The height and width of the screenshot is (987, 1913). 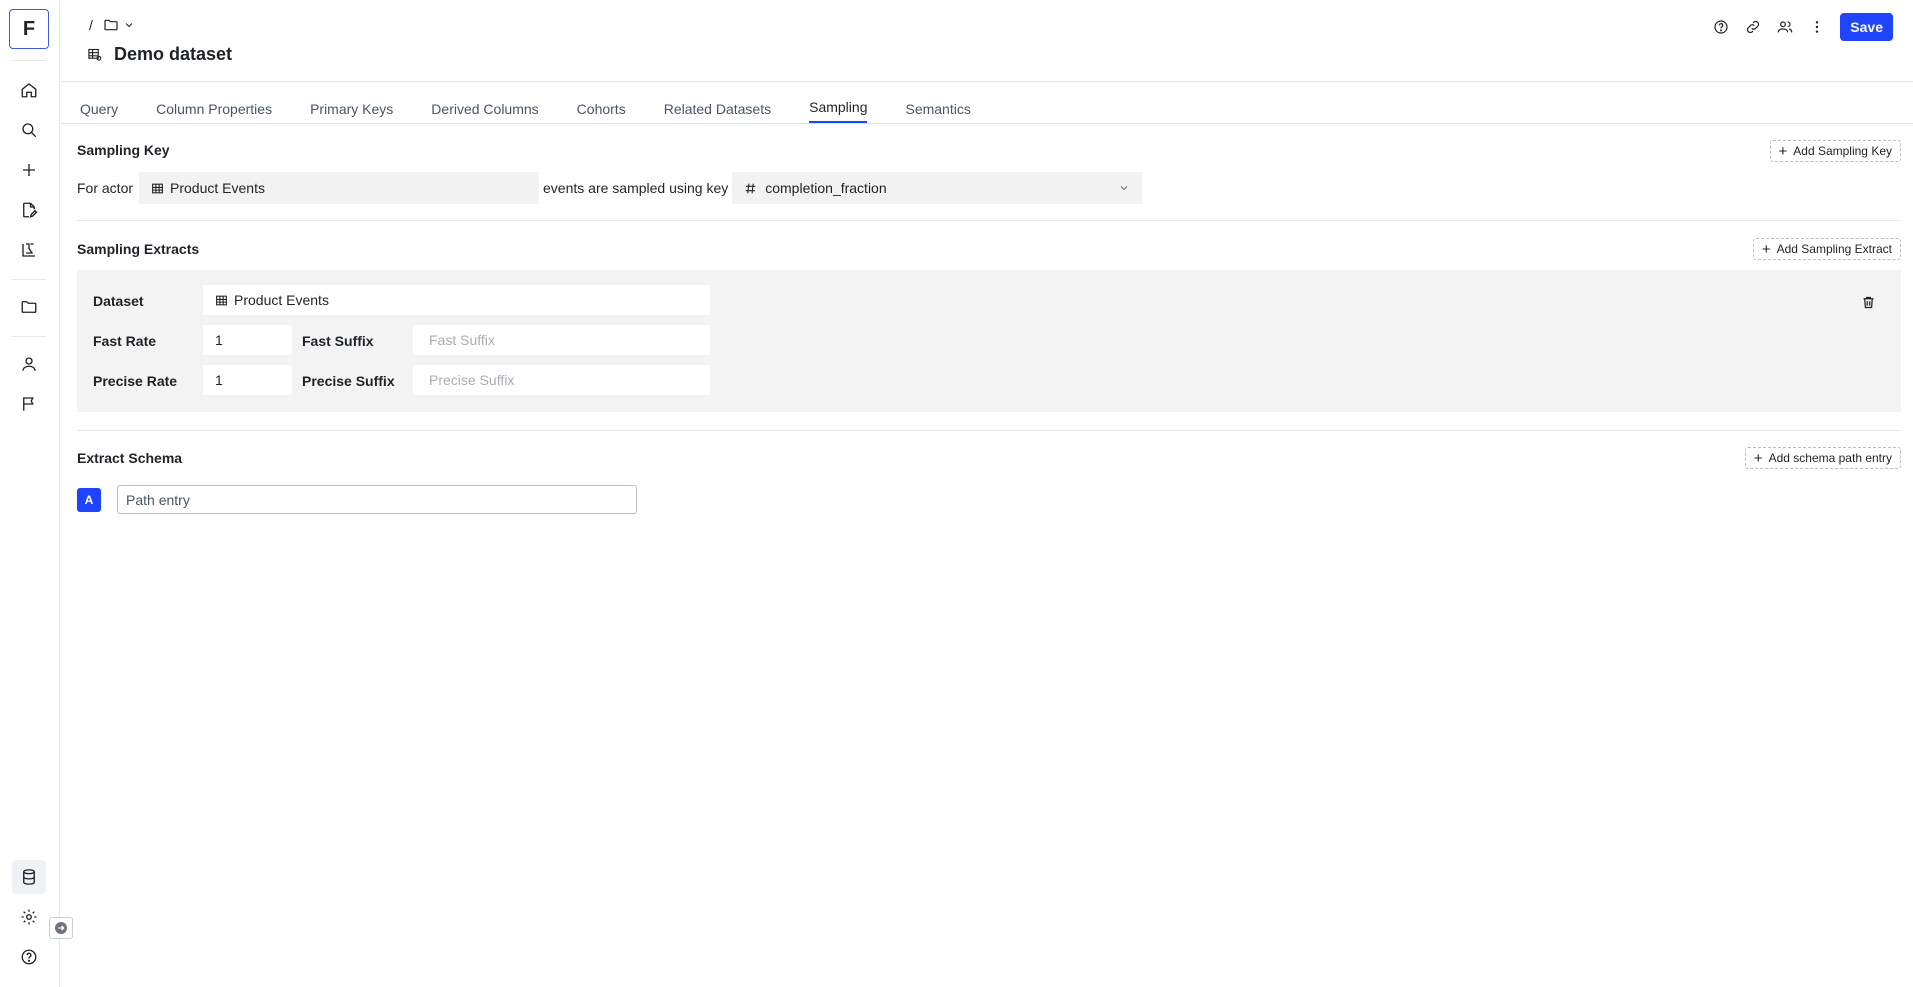 I want to click on database-icon, so click(x=29, y=877).